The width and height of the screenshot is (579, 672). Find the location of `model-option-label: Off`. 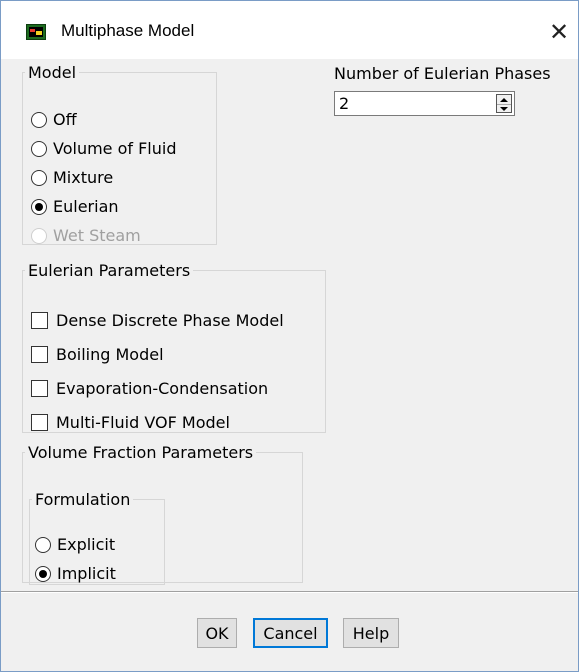

model-option-label: Off is located at coordinates (65, 119).